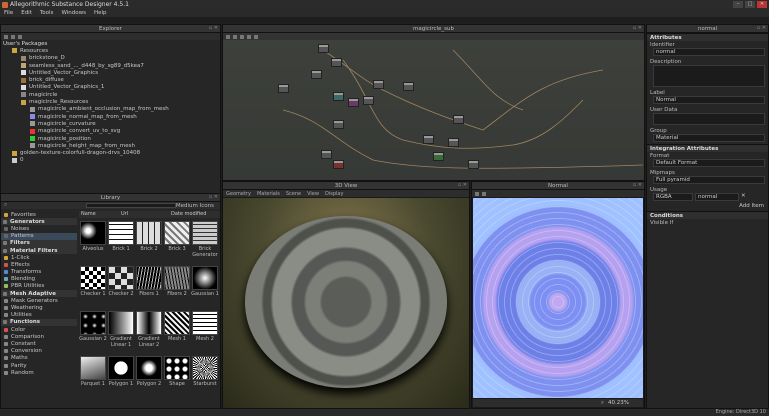 Image resolution: width=769 pixels, height=416 pixels. Describe the element at coordinates (110, 65) in the screenshot. I see `explorer-item: seamless_sand_..._d448_by_sg89_d5kea7` at that location.